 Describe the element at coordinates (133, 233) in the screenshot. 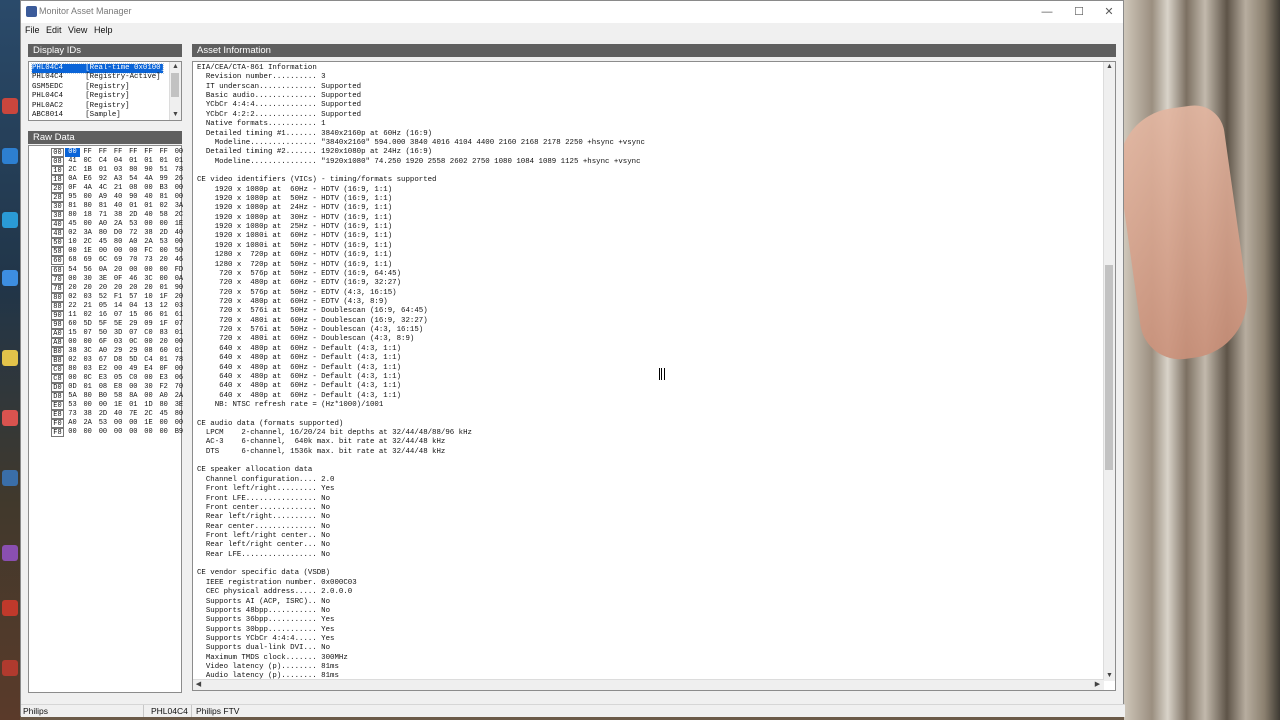

I see `raw-data-byte: 72` at that location.